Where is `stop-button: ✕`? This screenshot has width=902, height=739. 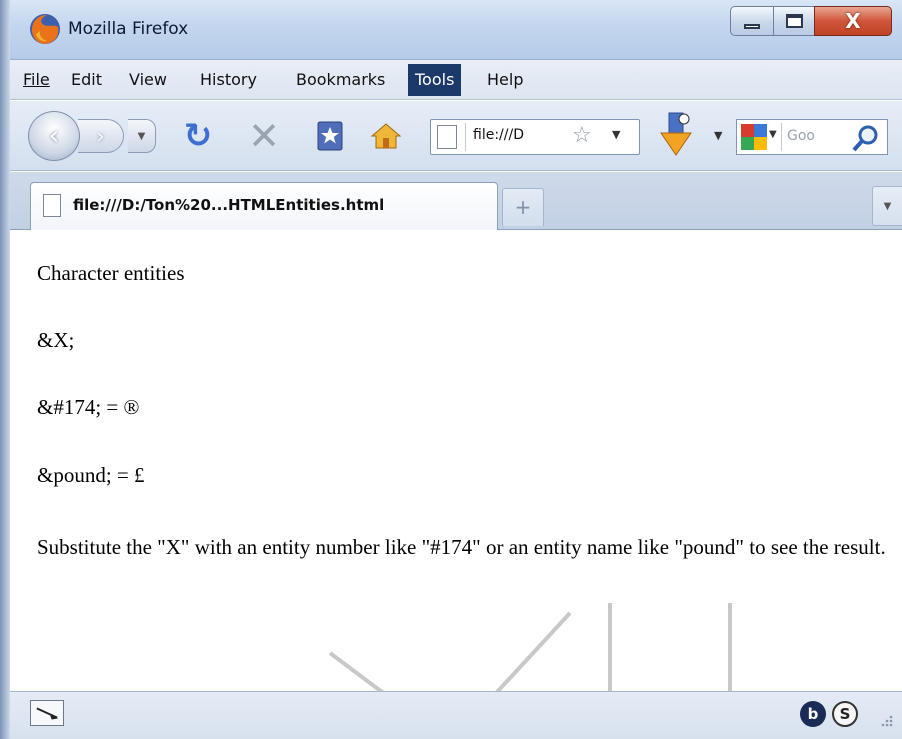
stop-button: ✕ is located at coordinates (264, 136).